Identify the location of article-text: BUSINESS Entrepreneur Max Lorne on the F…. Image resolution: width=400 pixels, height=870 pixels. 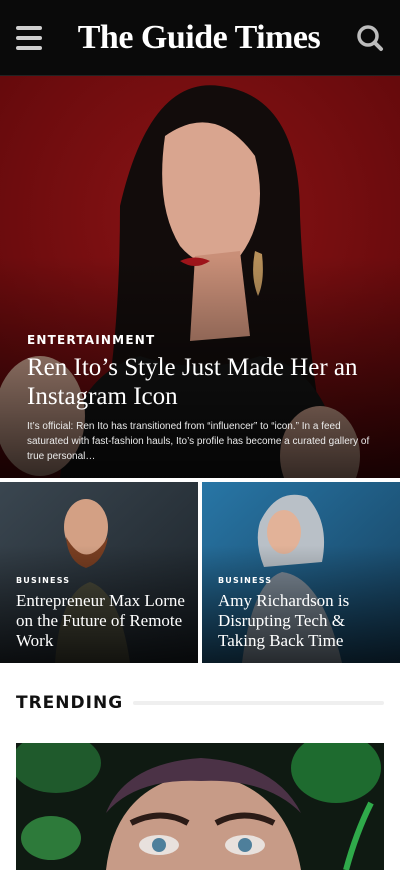
(102, 613).